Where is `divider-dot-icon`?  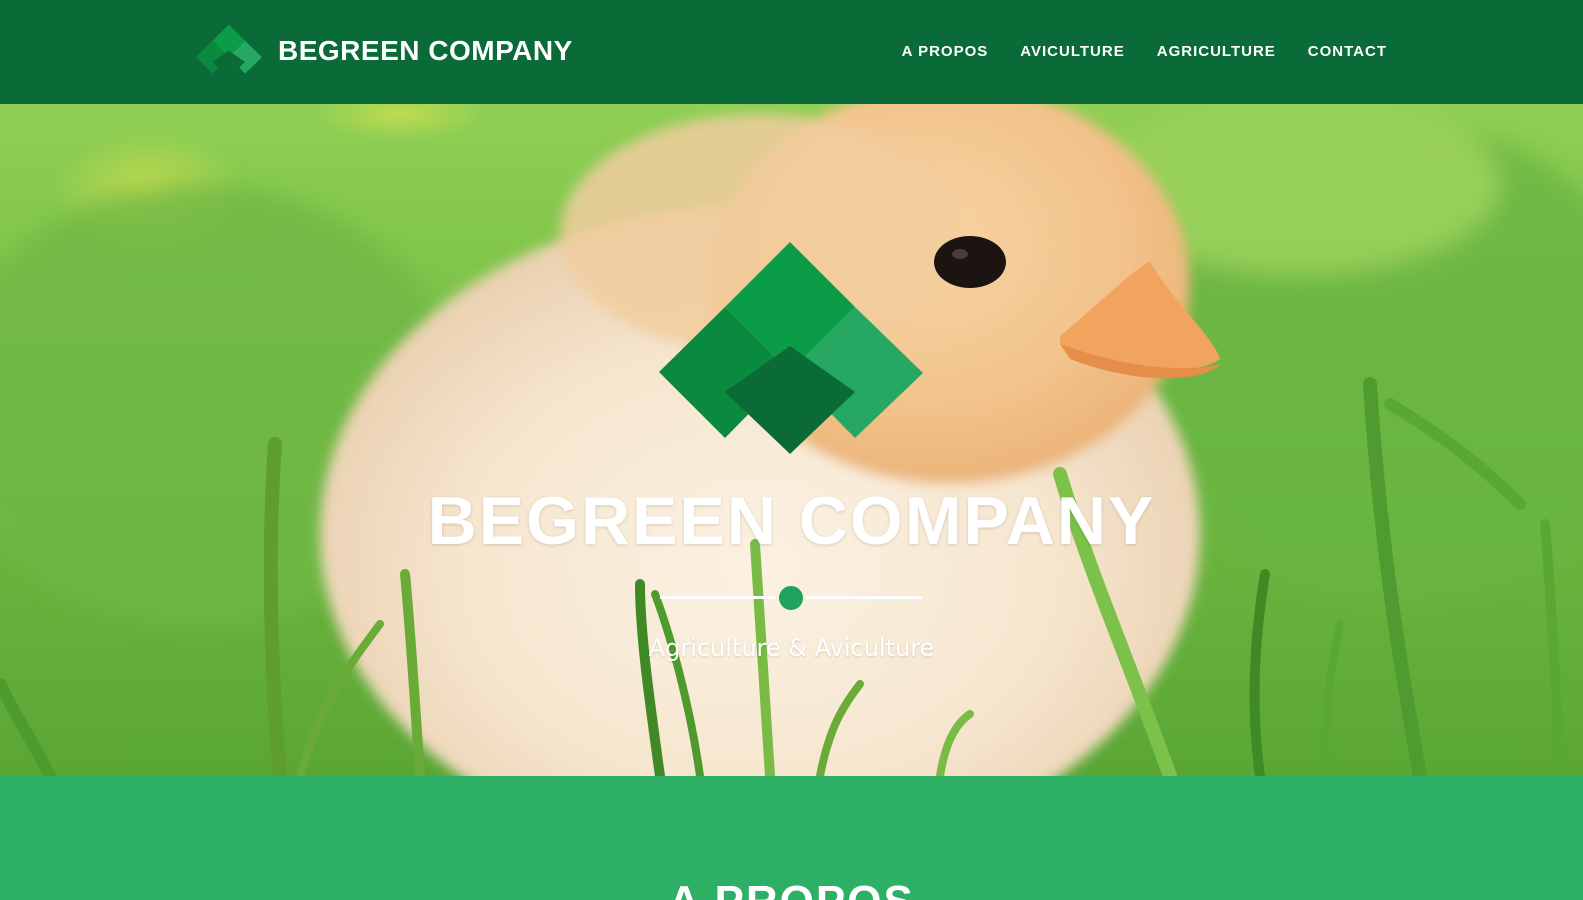
divider-dot-icon is located at coordinates (791, 598).